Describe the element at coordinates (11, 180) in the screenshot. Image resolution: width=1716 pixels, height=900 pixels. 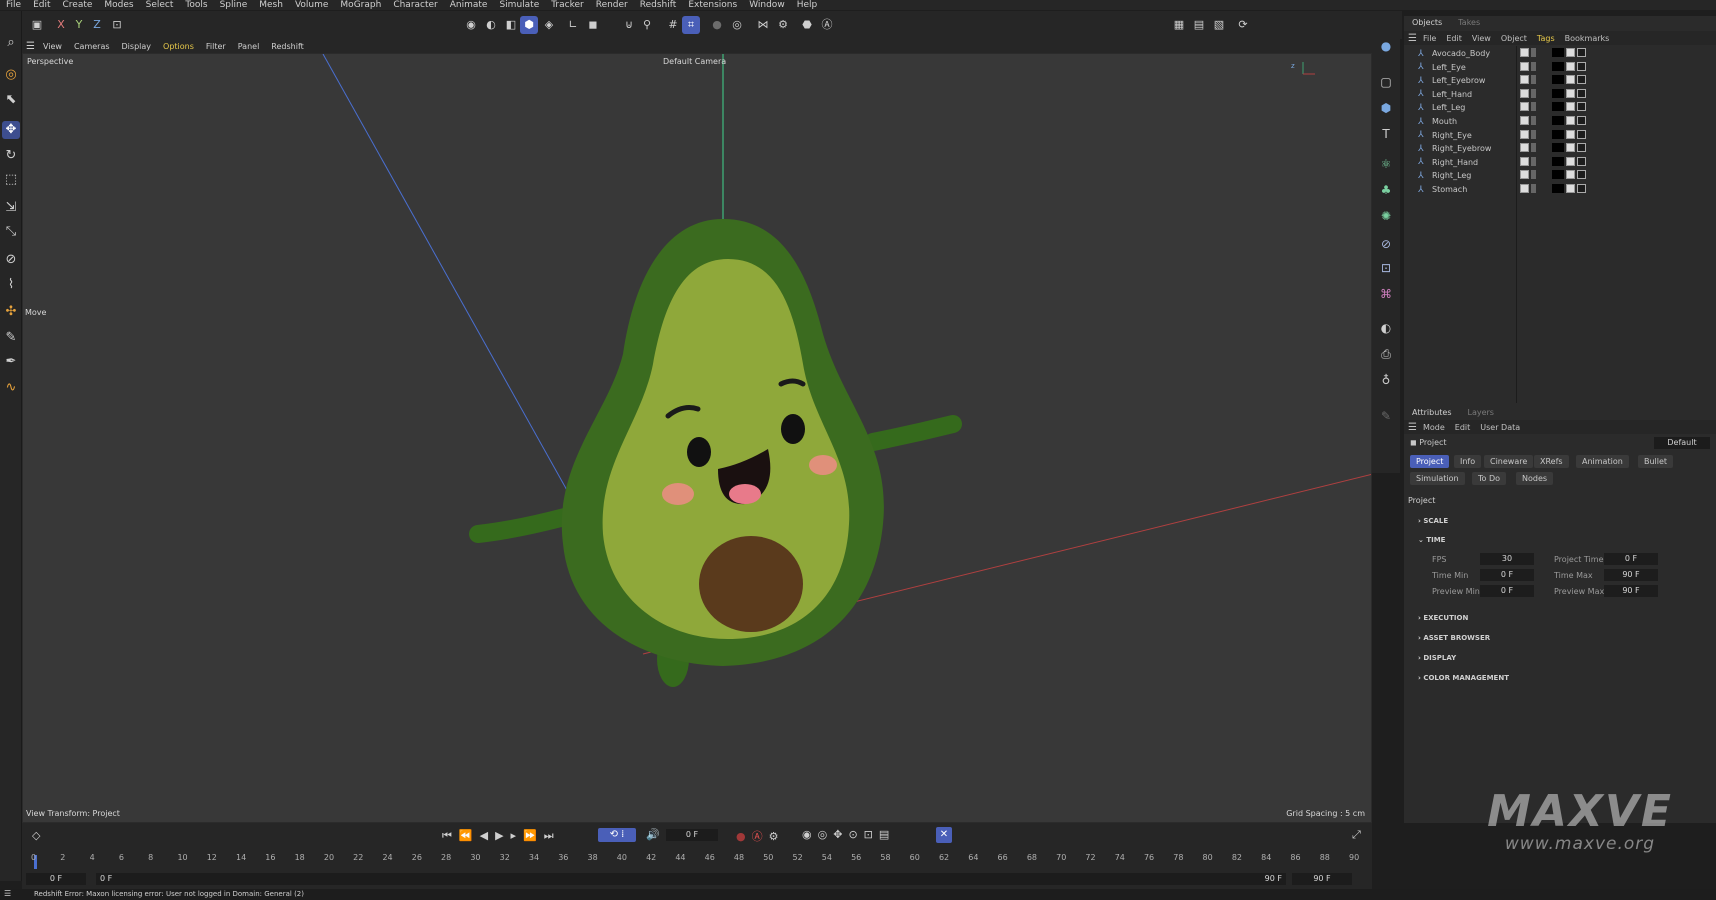
I see `scale-tool-icon: ⬚` at that location.